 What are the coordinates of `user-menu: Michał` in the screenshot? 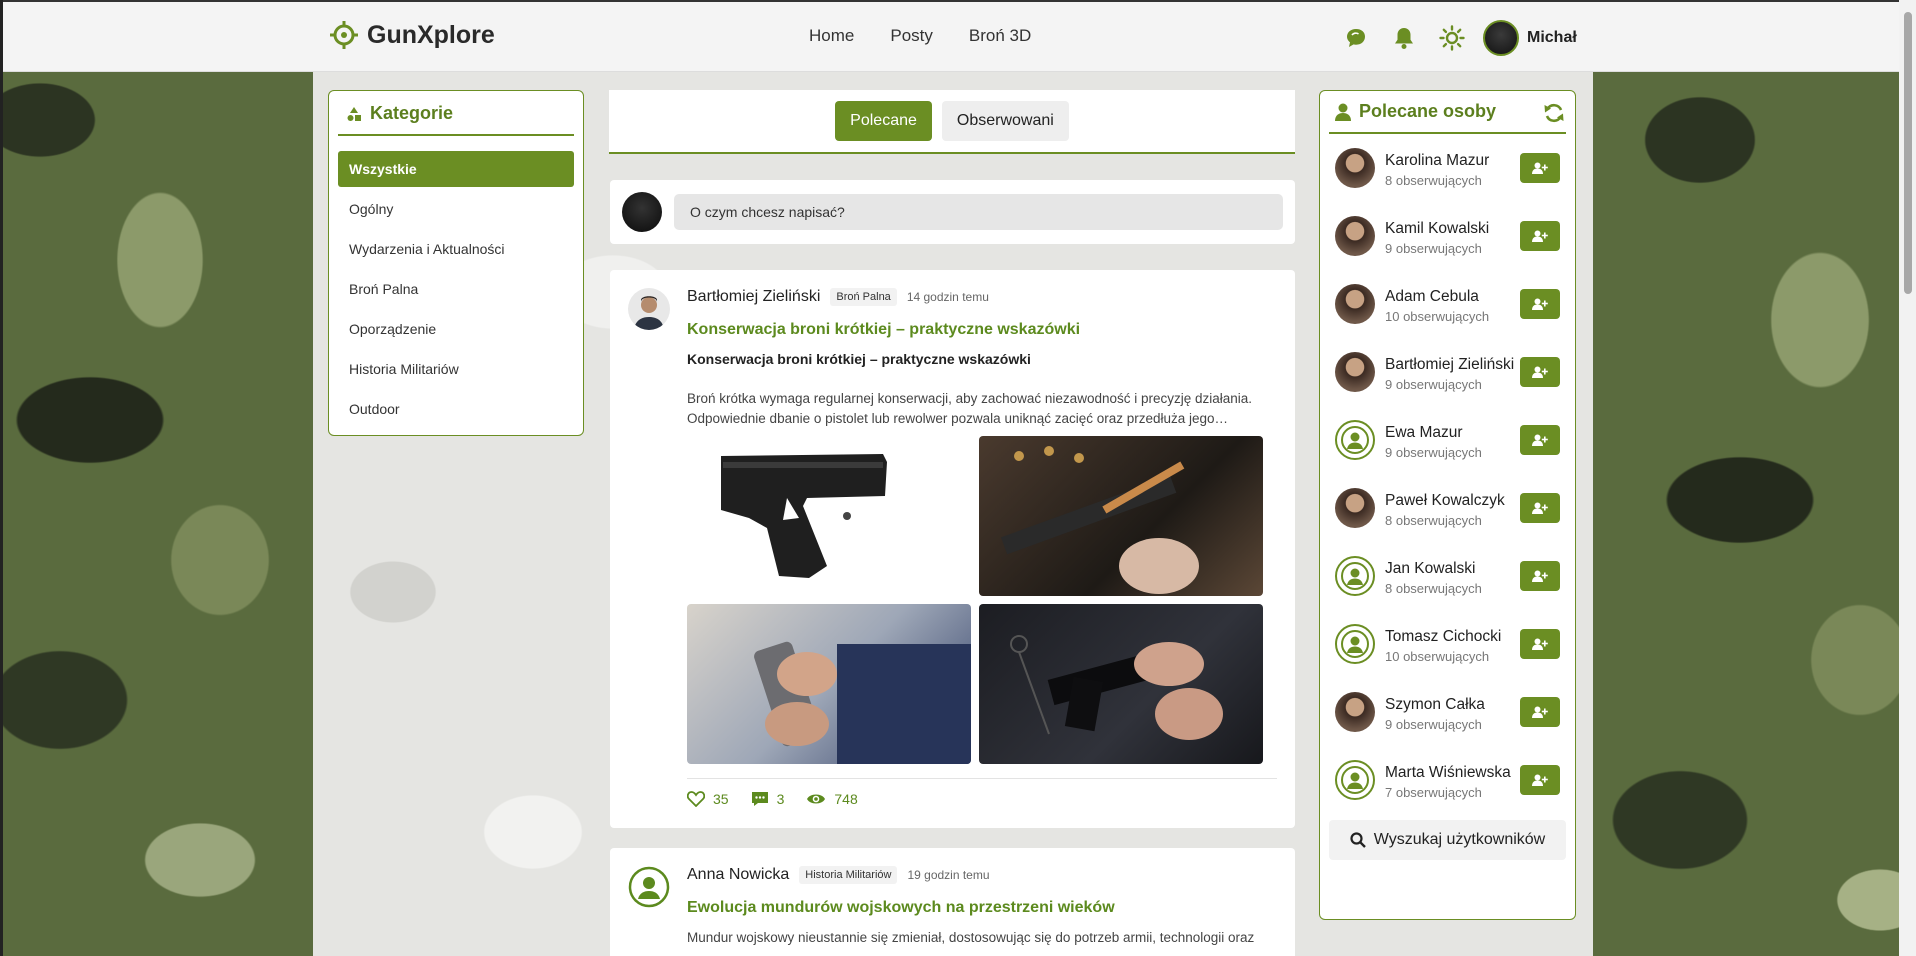 It's located at (1530, 38).